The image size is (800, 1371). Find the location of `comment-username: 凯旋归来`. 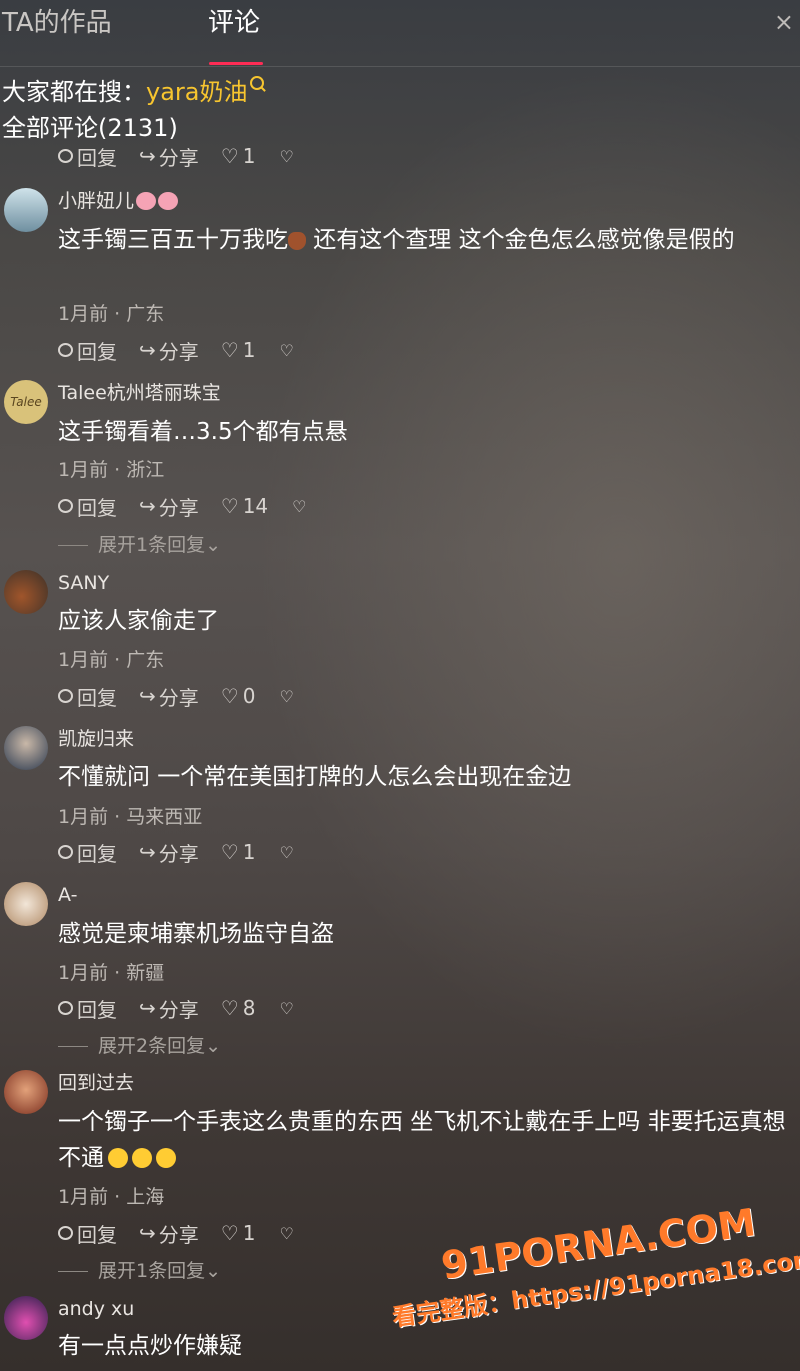

comment-username: 凯旋归来 is located at coordinates (96, 739).